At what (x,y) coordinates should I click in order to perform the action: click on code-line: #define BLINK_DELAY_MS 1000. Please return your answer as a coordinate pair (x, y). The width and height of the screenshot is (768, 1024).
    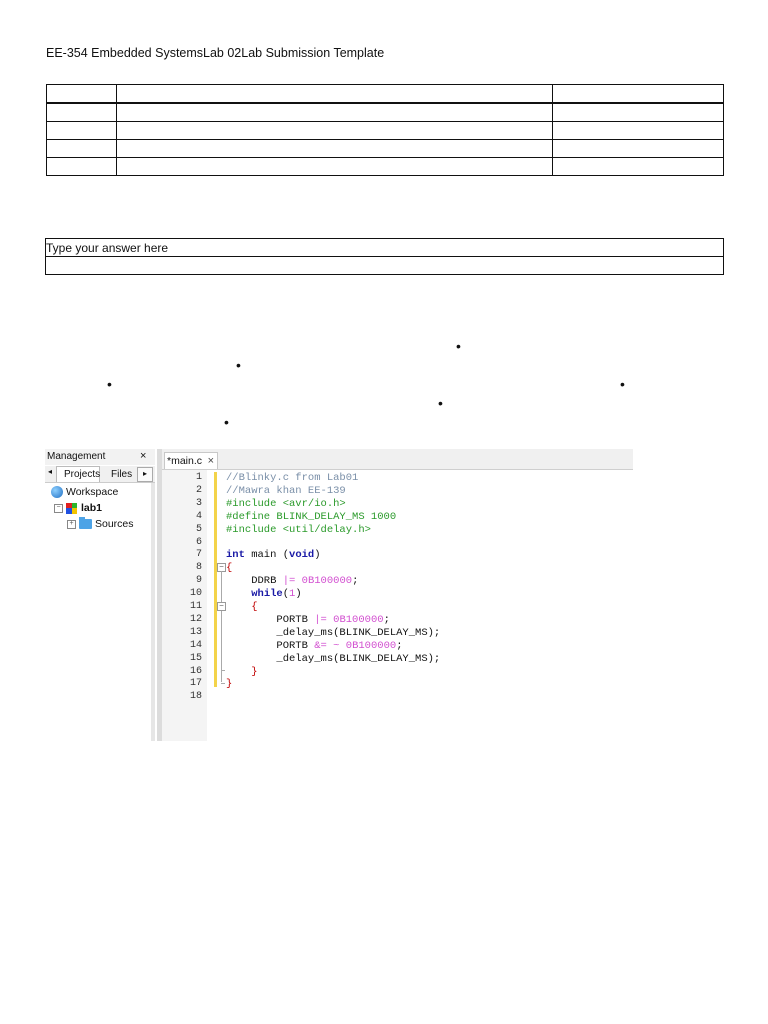
    Looking at the image, I should click on (311, 517).